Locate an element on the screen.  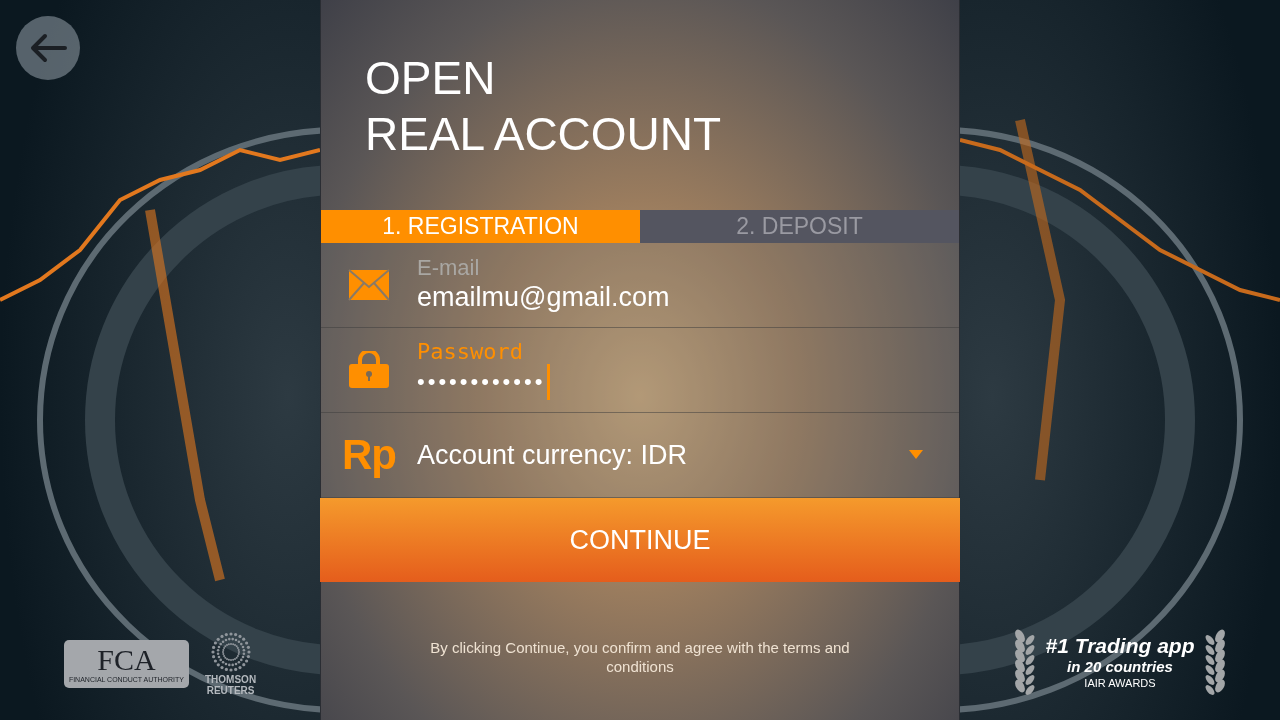
arrow-left-icon is located at coordinates (48, 48).